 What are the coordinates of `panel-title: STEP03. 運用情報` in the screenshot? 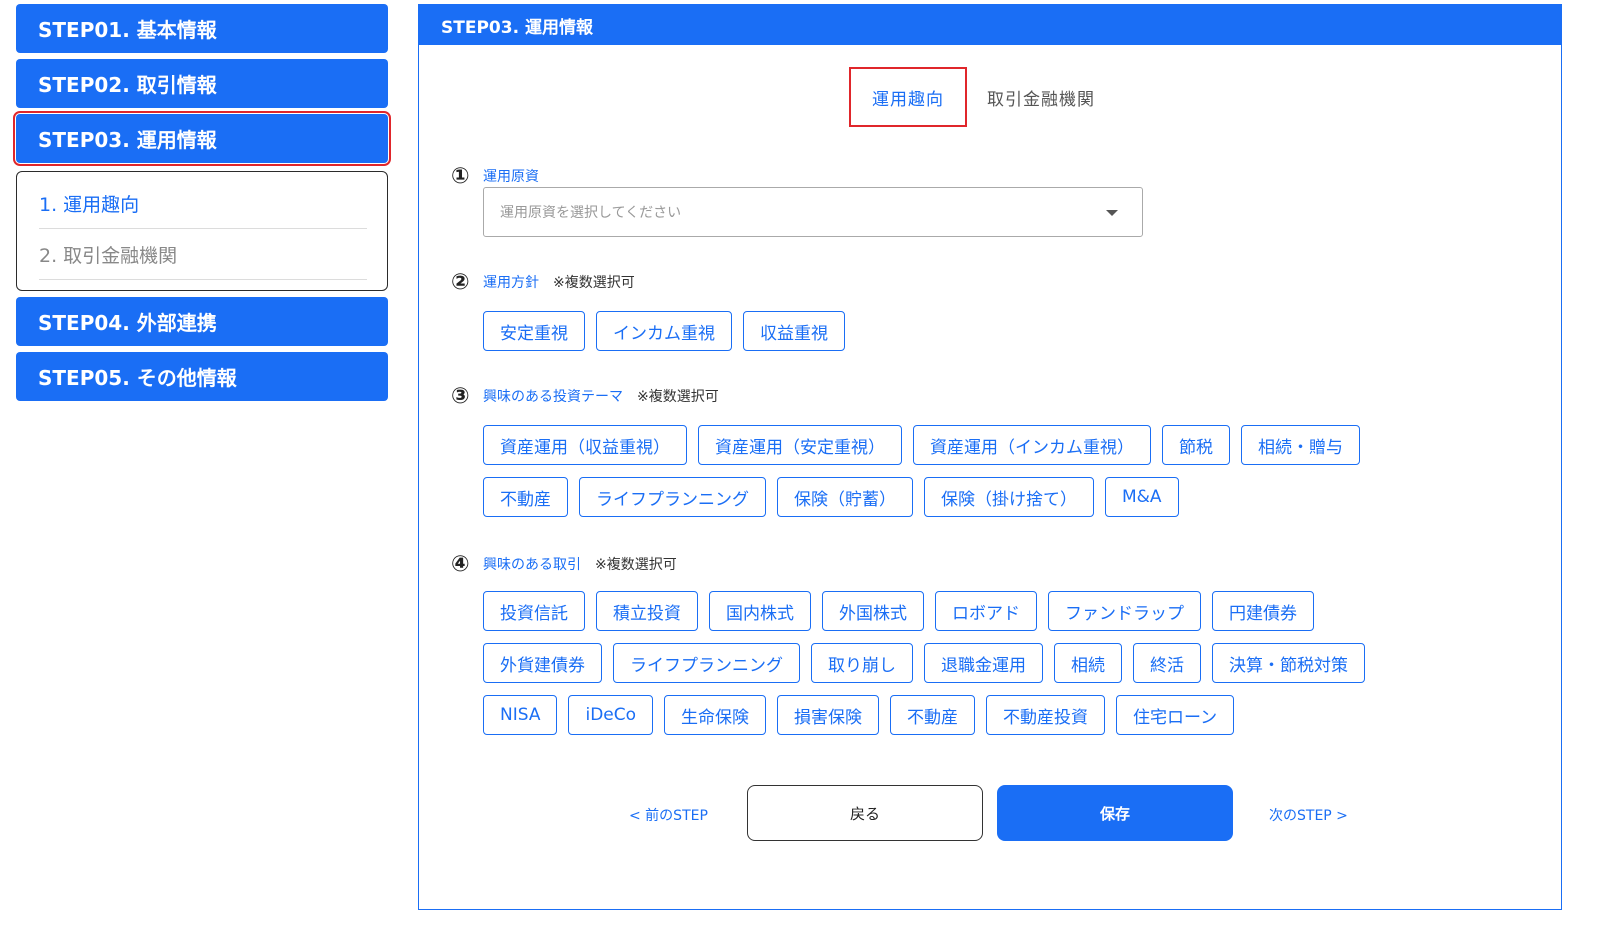 It's located at (990, 25).